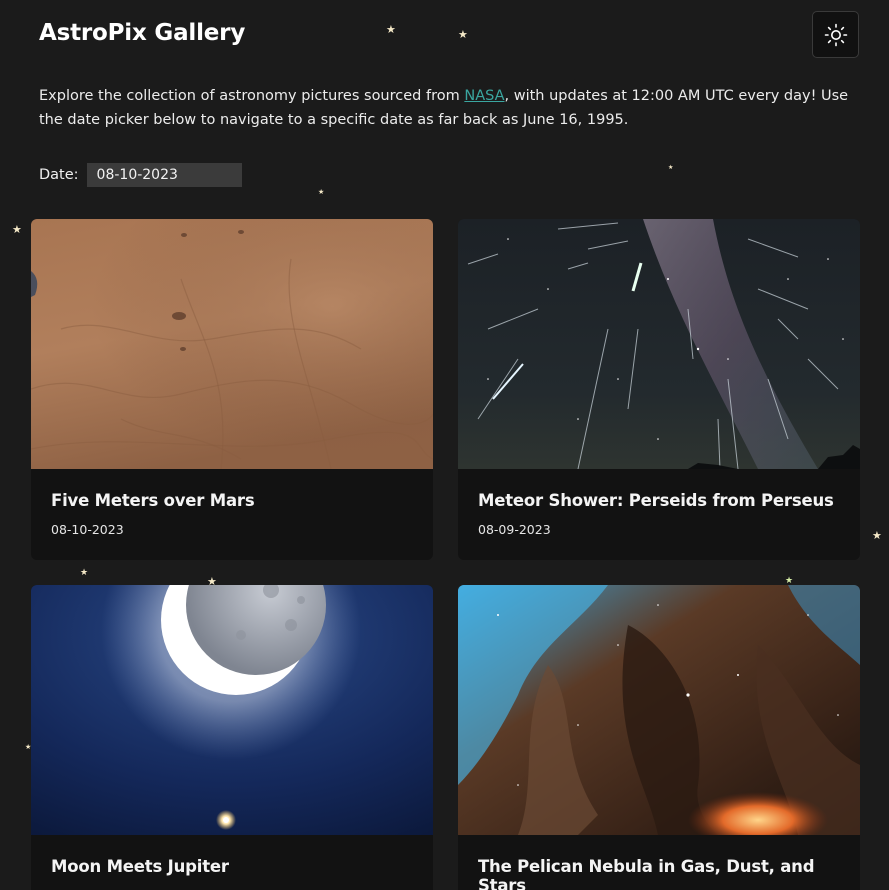 This screenshot has width=889, height=890. I want to click on app-title: AstroPix Gallery, so click(142, 33).